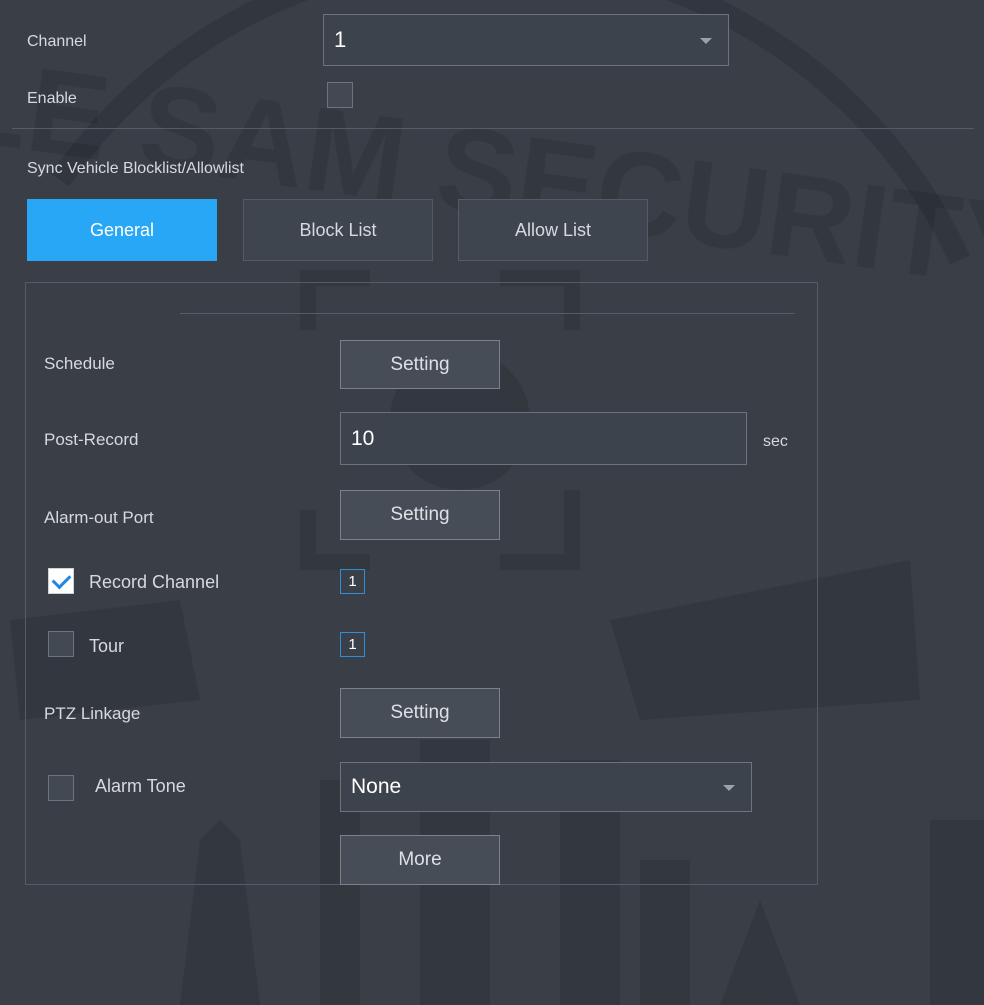  I want to click on post-record-input: 10, so click(543, 438).